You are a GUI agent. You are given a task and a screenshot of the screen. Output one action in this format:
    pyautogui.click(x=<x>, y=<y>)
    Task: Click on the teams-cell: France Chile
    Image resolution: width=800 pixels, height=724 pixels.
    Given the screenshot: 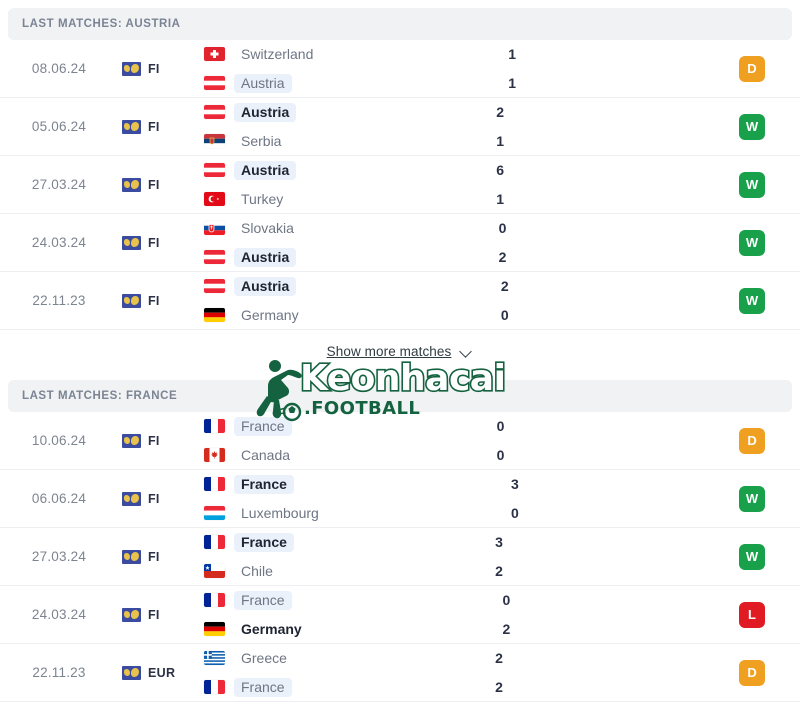 What is the action you would take?
    pyautogui.click(x=317, y=556)
    